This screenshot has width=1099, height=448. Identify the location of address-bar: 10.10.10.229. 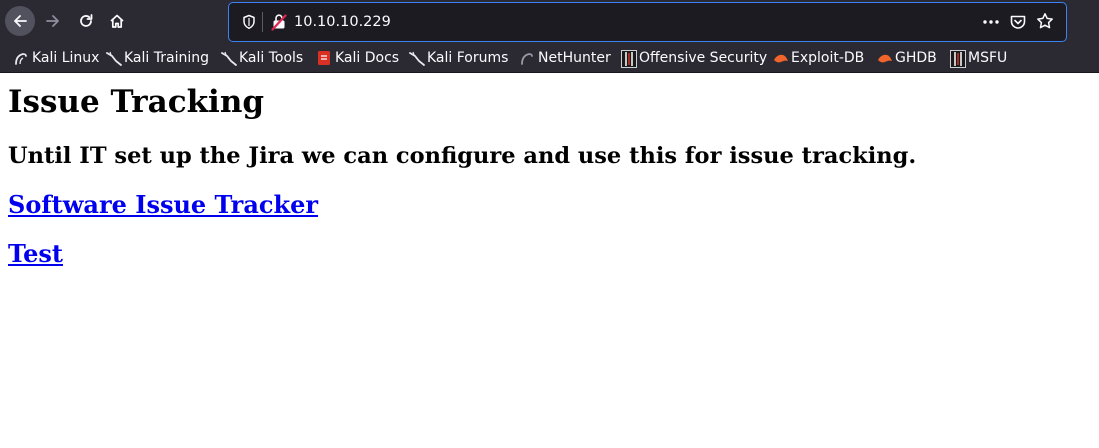
(647, 22).